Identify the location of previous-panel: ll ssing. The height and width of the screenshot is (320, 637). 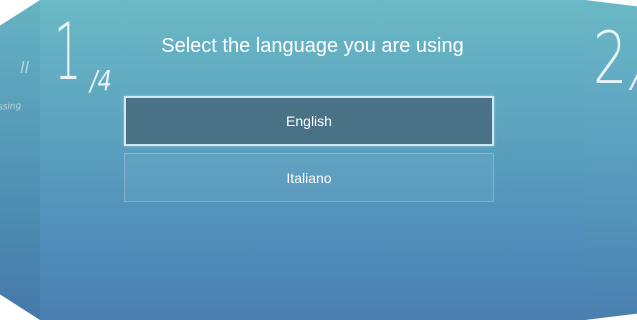
(20, 160).